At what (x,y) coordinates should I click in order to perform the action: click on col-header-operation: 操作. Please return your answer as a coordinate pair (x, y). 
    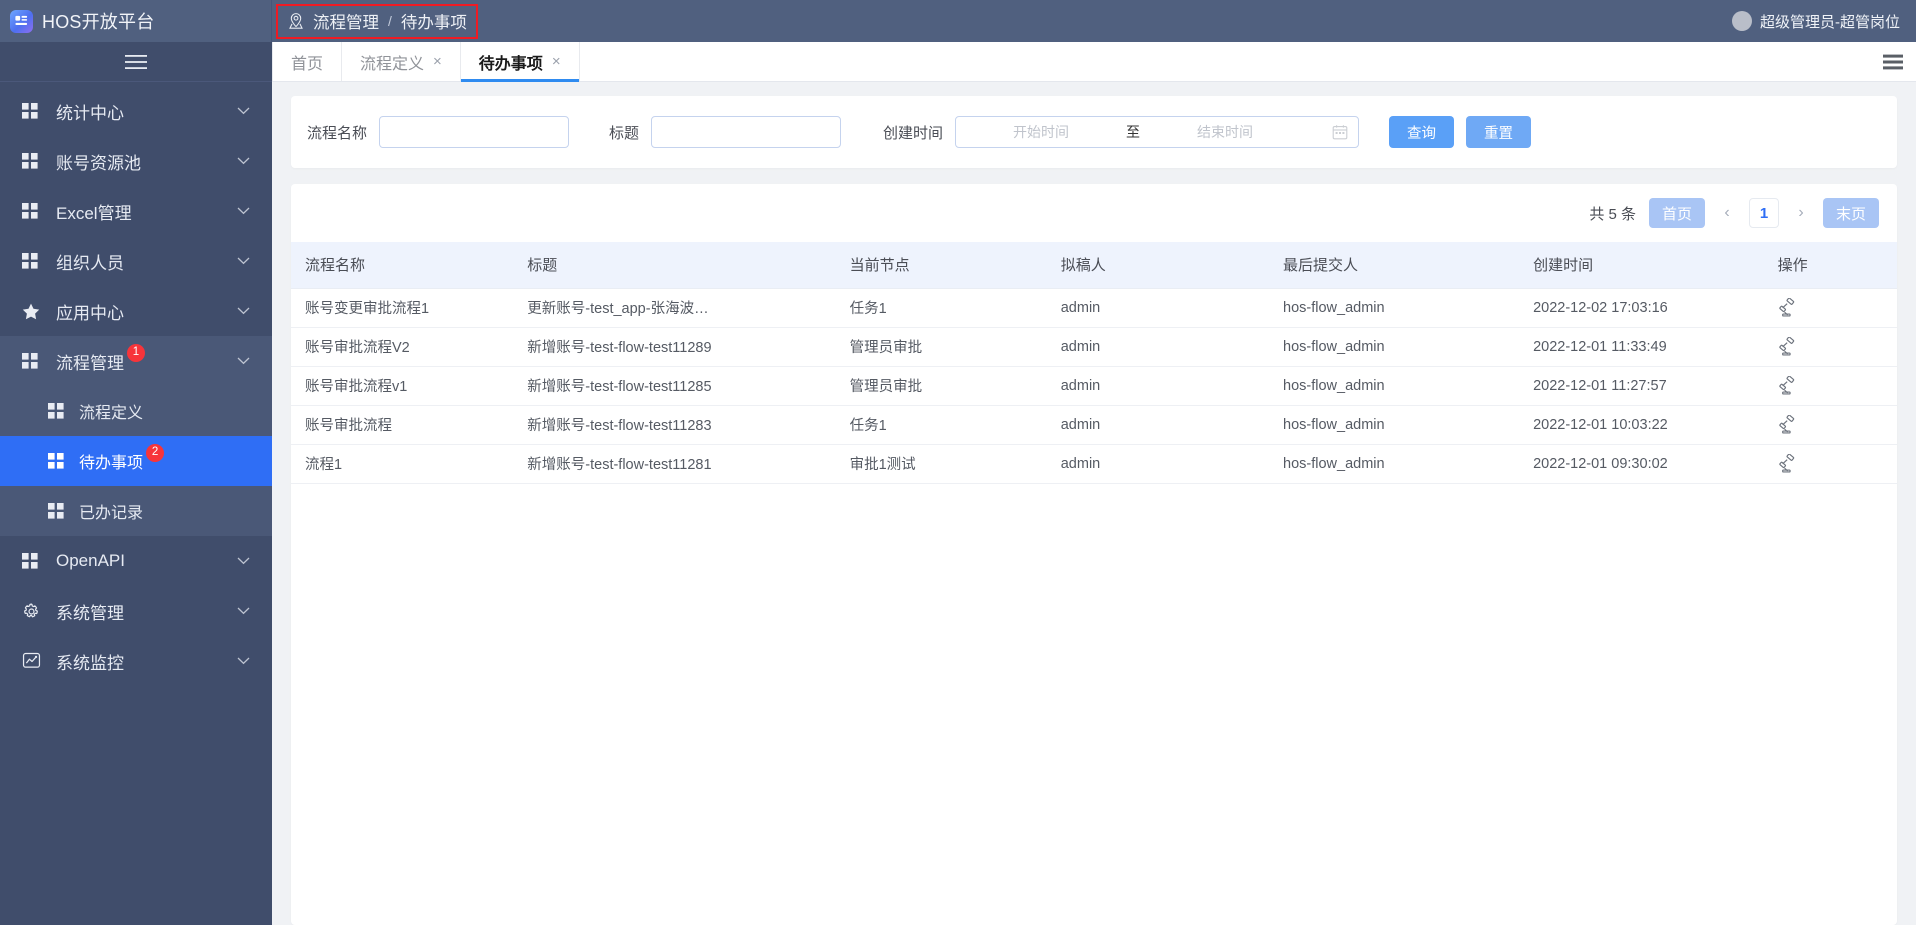
    Looking at the image, I should click on (1830, 265).